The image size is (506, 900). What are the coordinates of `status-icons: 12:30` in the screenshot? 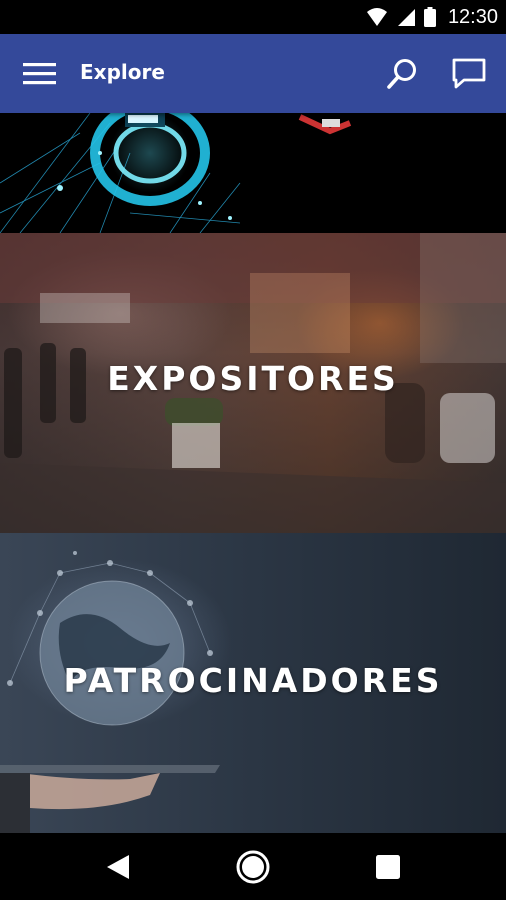 It's located at (432, 17).